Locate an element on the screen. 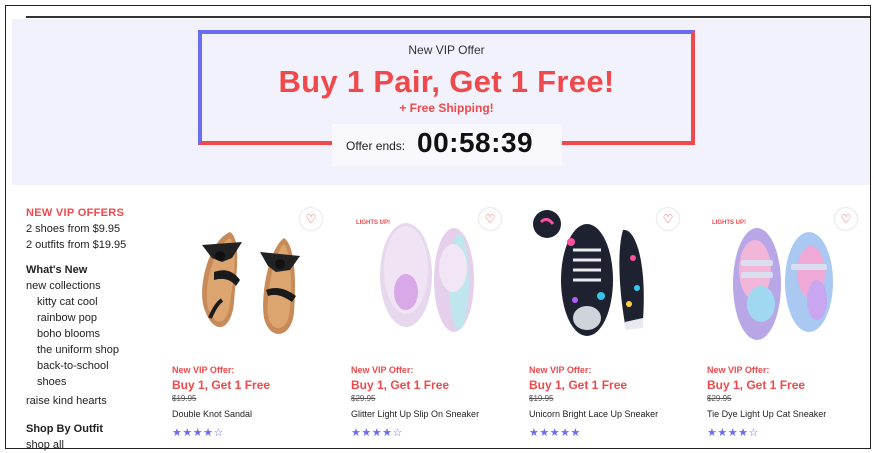  sidebar-item-back-to-school-shoes: shoes is located at coordinates (91, 382).